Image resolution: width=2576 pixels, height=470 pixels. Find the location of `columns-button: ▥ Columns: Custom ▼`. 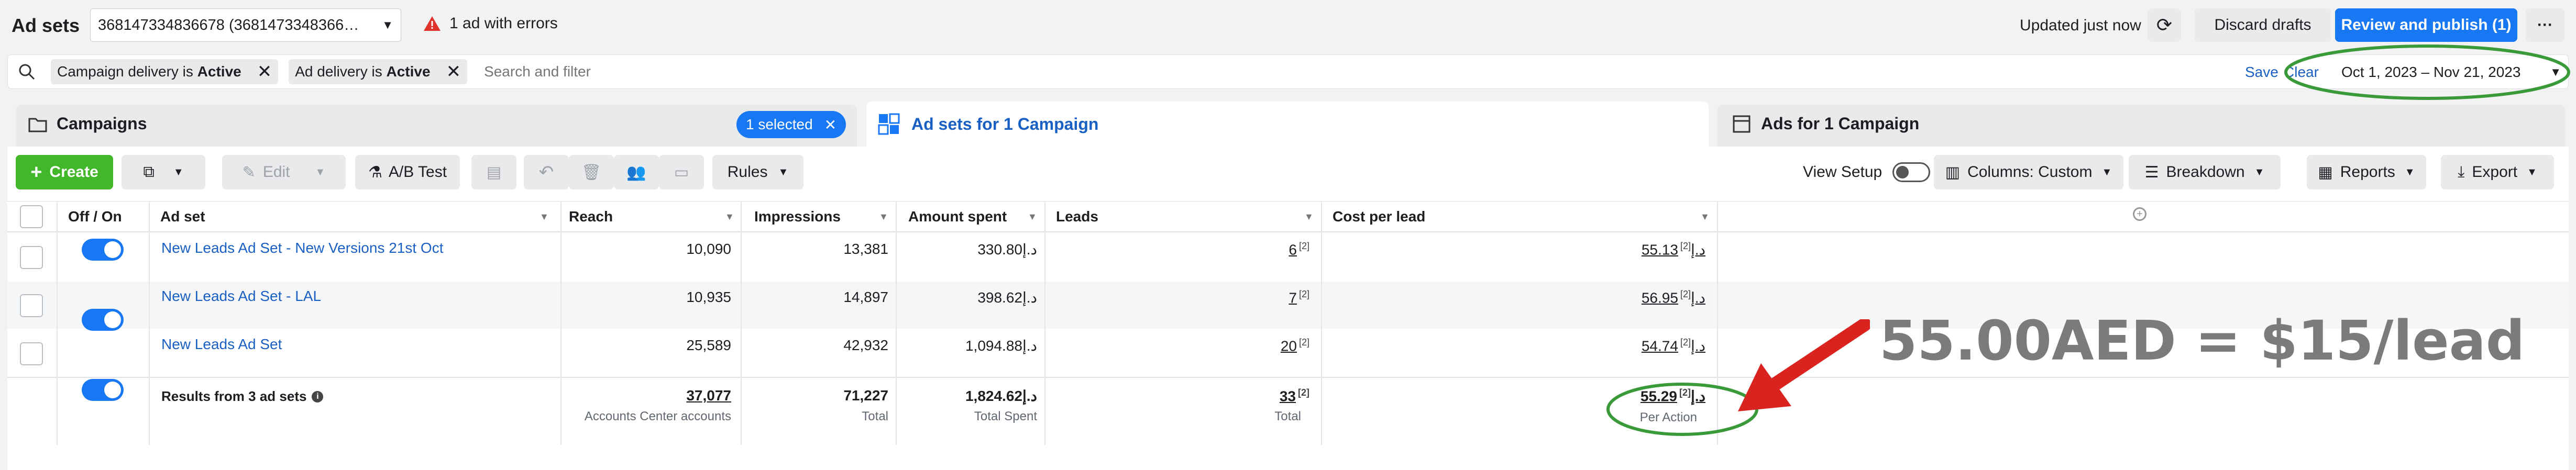

columns-button: ▥ Columns: Custom ▼ is located at coordinates (2028, 172).